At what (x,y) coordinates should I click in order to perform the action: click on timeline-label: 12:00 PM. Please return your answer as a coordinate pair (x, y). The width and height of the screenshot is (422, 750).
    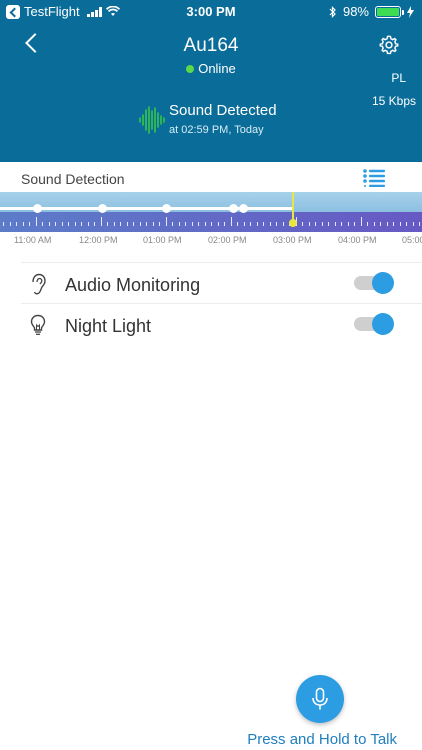
    Looking at the image, I should click on (98, 240).